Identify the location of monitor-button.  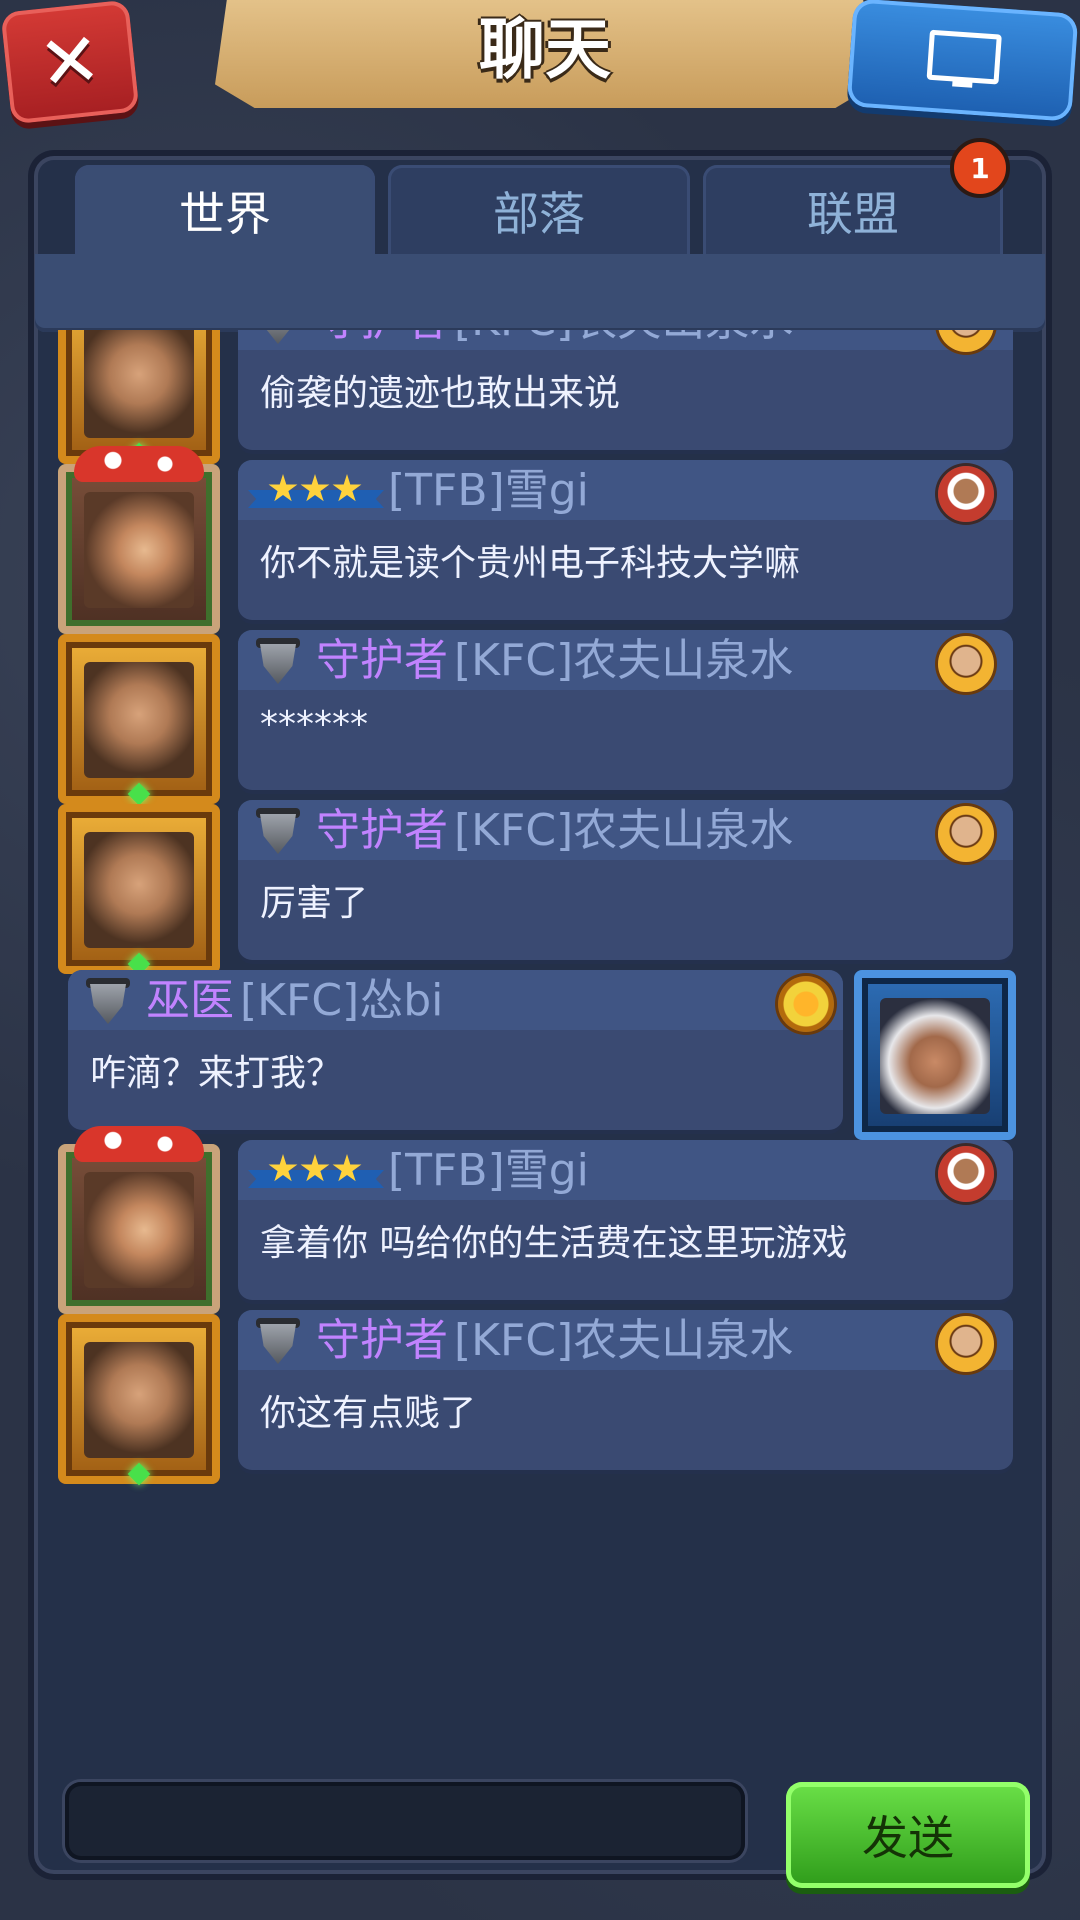
(962, 61).